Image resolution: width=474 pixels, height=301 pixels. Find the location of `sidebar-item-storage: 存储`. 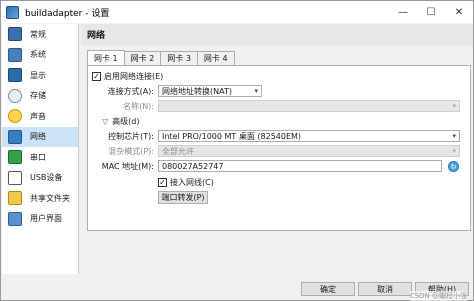

sidebar-item-storage: 存储 is located at coordinates (40, 96).